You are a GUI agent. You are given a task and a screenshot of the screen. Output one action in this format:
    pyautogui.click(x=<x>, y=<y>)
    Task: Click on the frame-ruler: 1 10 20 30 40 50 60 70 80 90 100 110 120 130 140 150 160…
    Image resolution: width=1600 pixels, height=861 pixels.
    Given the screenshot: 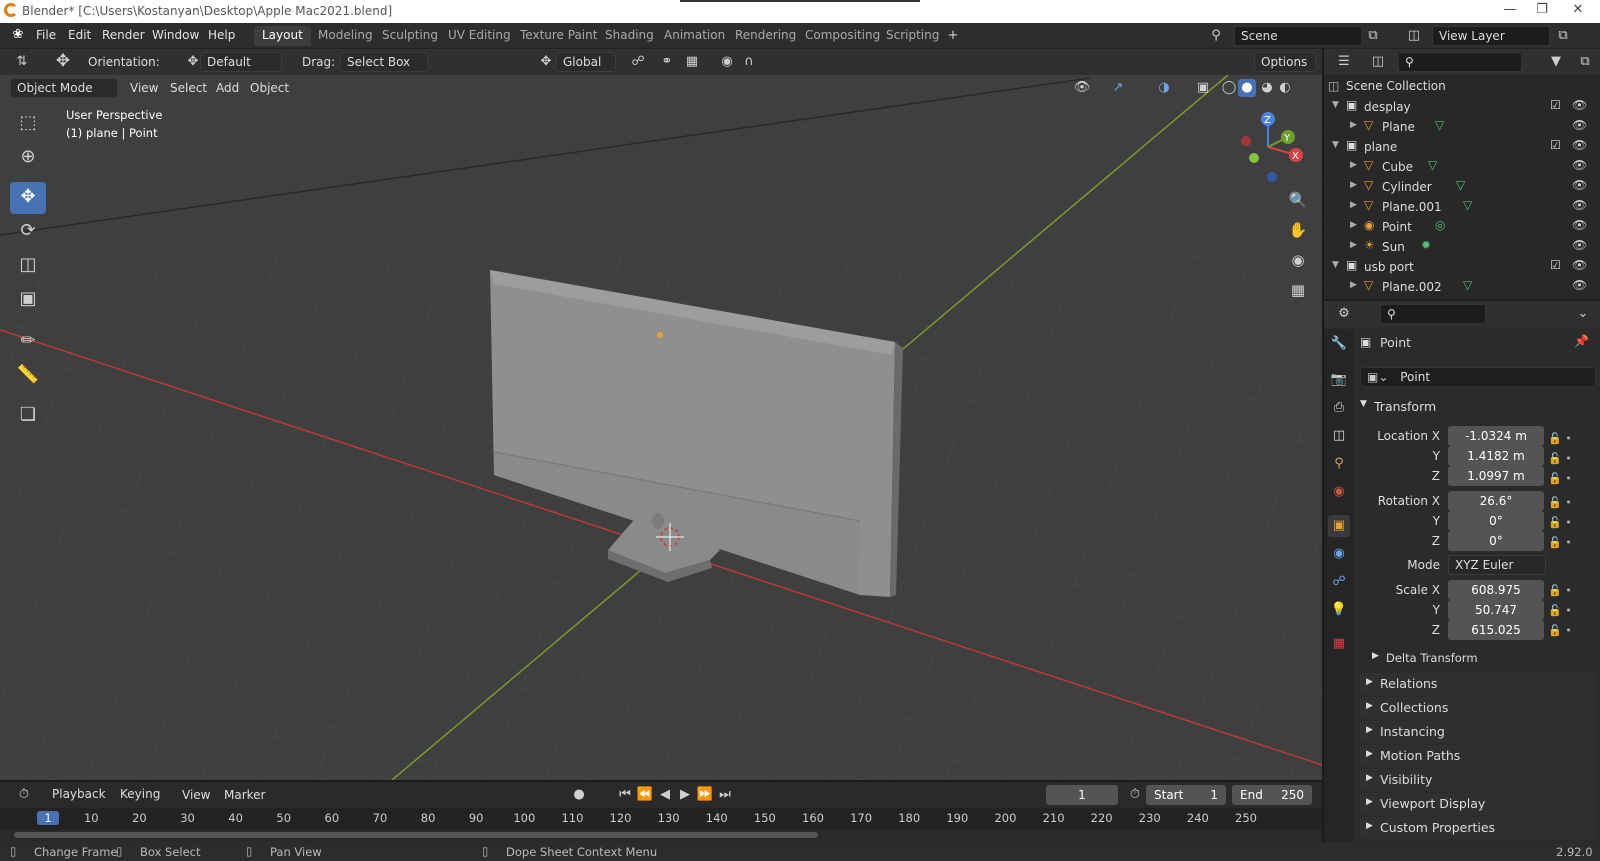 What is the action you would take?
    pyautogui.click(x=661, y=819)
    